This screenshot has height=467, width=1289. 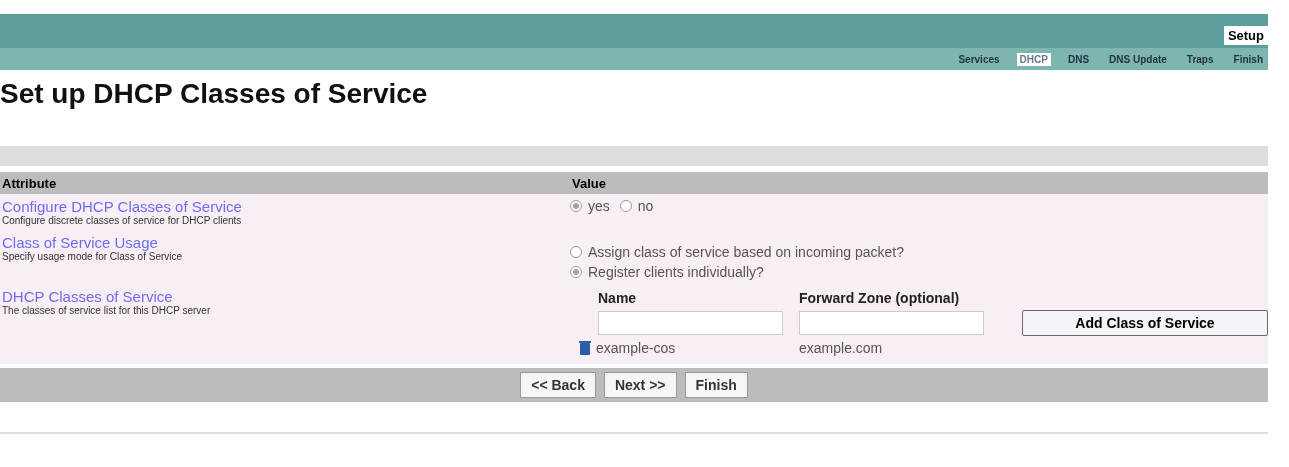 What do you see at coordinates (589, 183) in the screenshot?
I see `column-header: Value` at bounding box center [589, 183].